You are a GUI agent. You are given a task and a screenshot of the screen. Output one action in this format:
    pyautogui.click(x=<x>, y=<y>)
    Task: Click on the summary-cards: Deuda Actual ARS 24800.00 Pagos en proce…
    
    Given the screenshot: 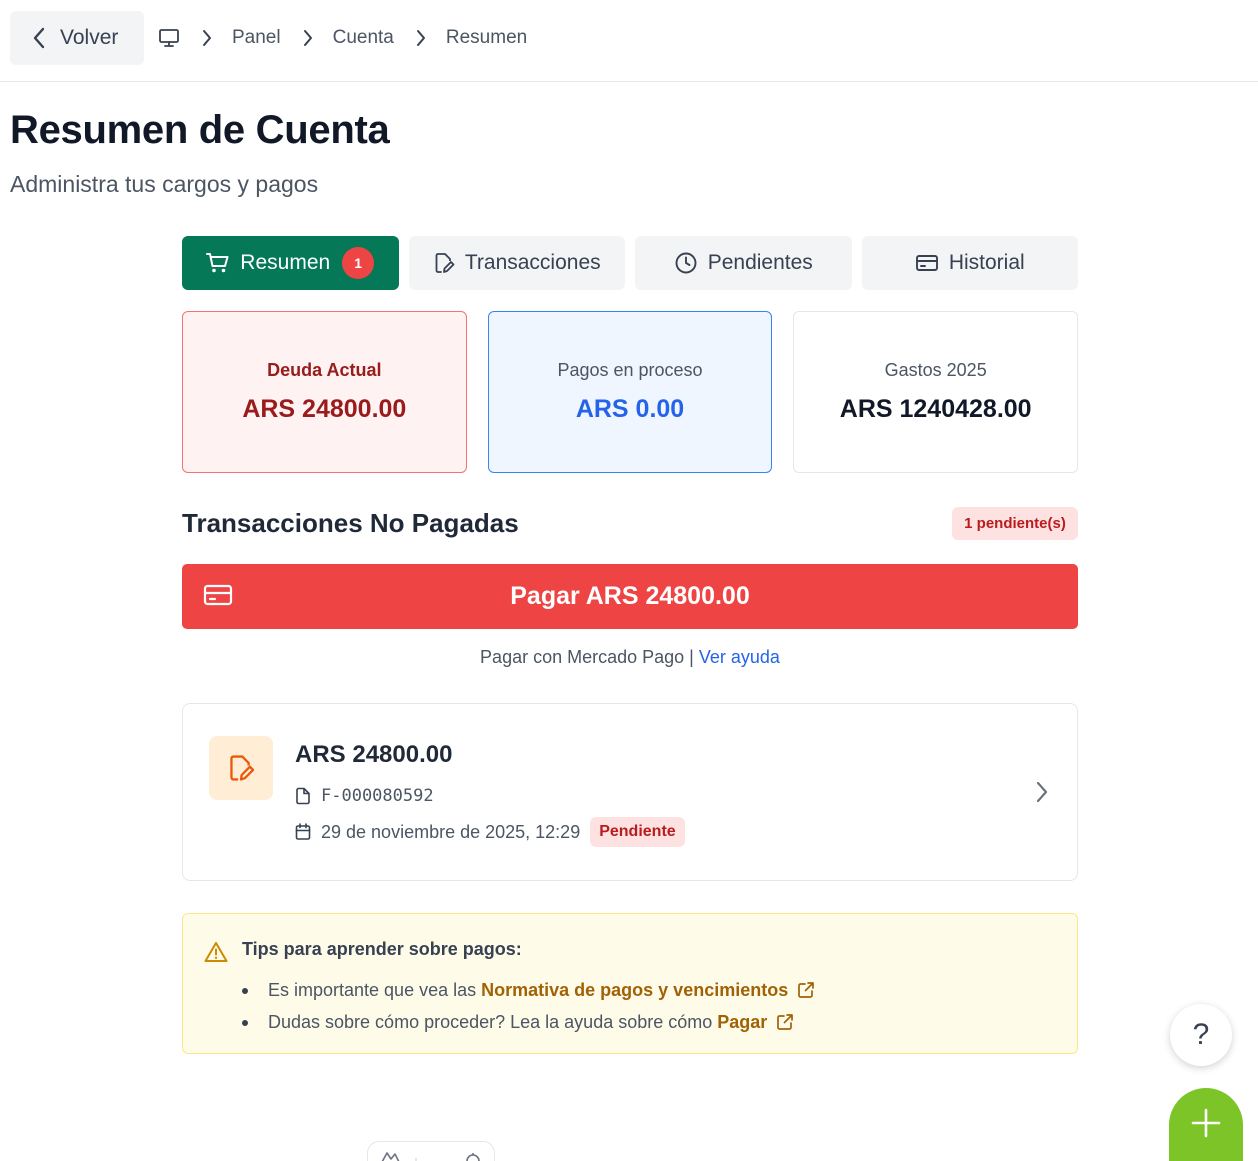 What is the action you would take?
    pyautogui.click(x=630, y=392)
    